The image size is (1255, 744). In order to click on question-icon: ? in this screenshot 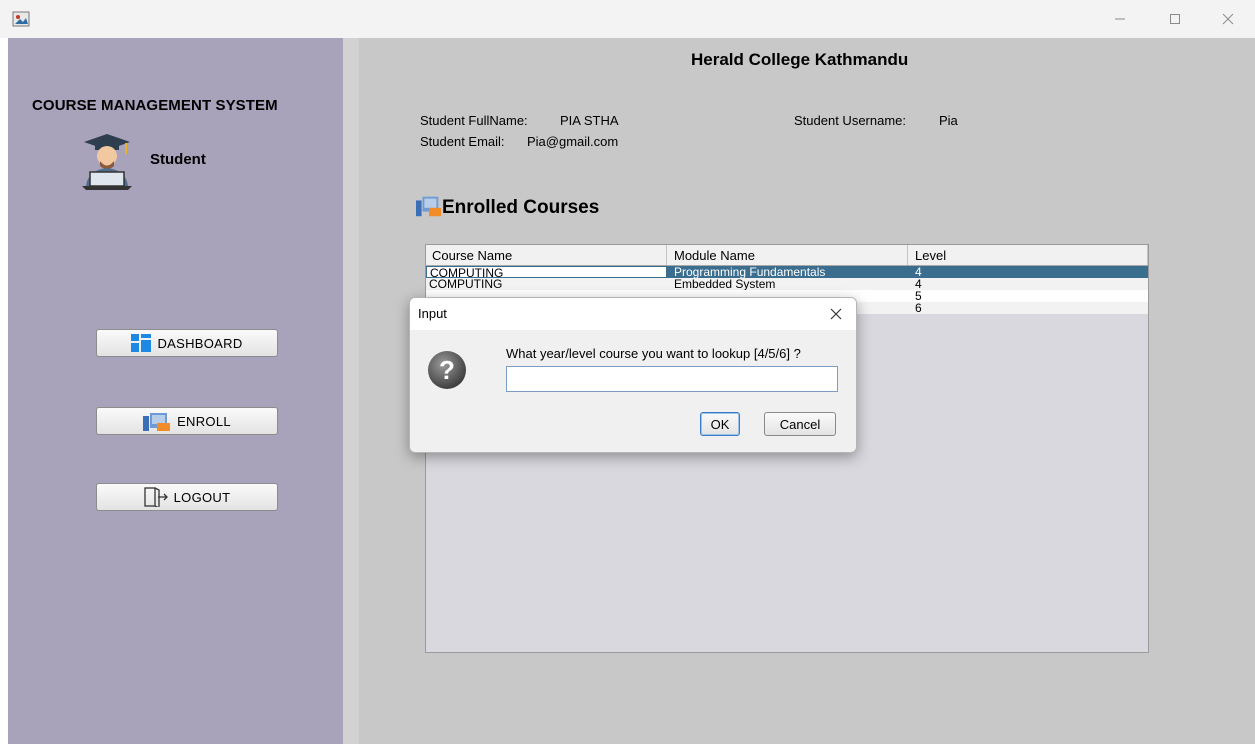, I will do `click(447, 370)`.